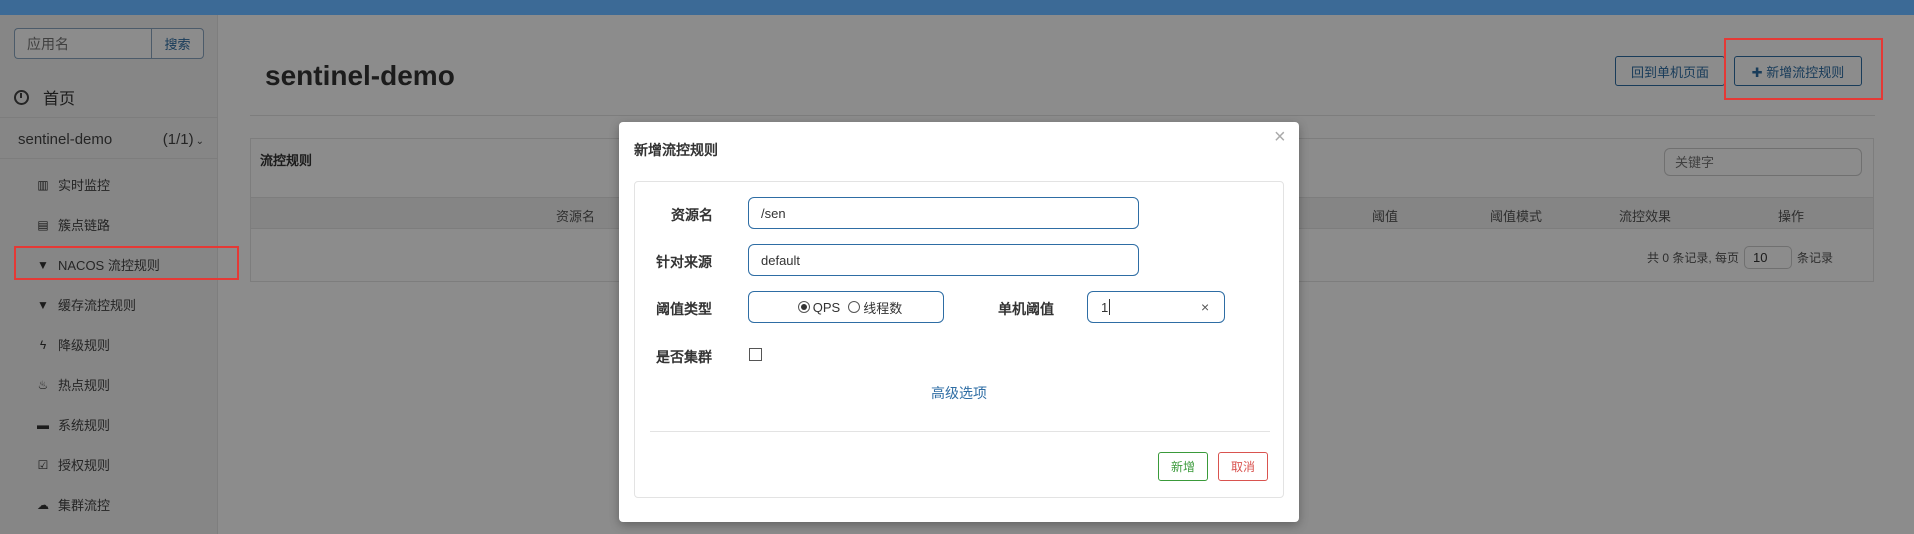 This screenshot has width=1914, height=534. What do you see at coordinates (1026, 309) in the screenshot?
I see `single-threshold-label: 单机阈值` at bounding box center [1026, 309].